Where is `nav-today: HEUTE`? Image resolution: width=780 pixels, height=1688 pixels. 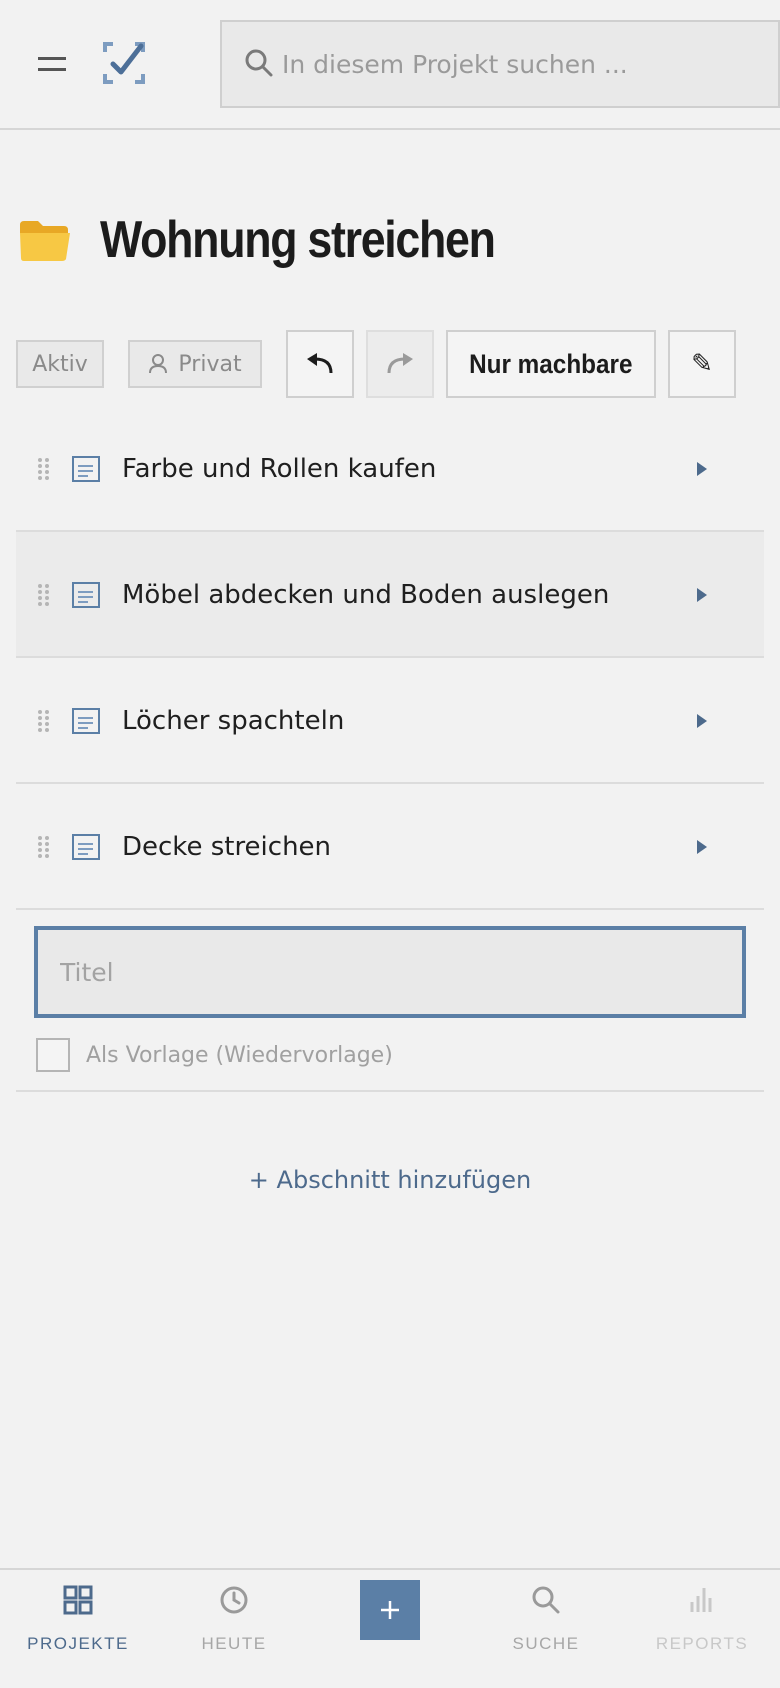 nav-today: HEUTE is located at coordinates (234, 1629).